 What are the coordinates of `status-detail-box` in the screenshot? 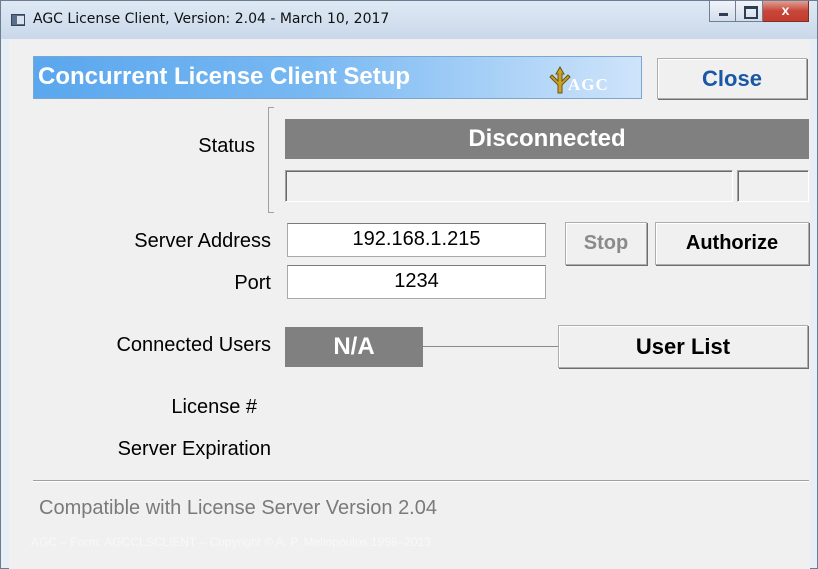 It's located at (509, 186).